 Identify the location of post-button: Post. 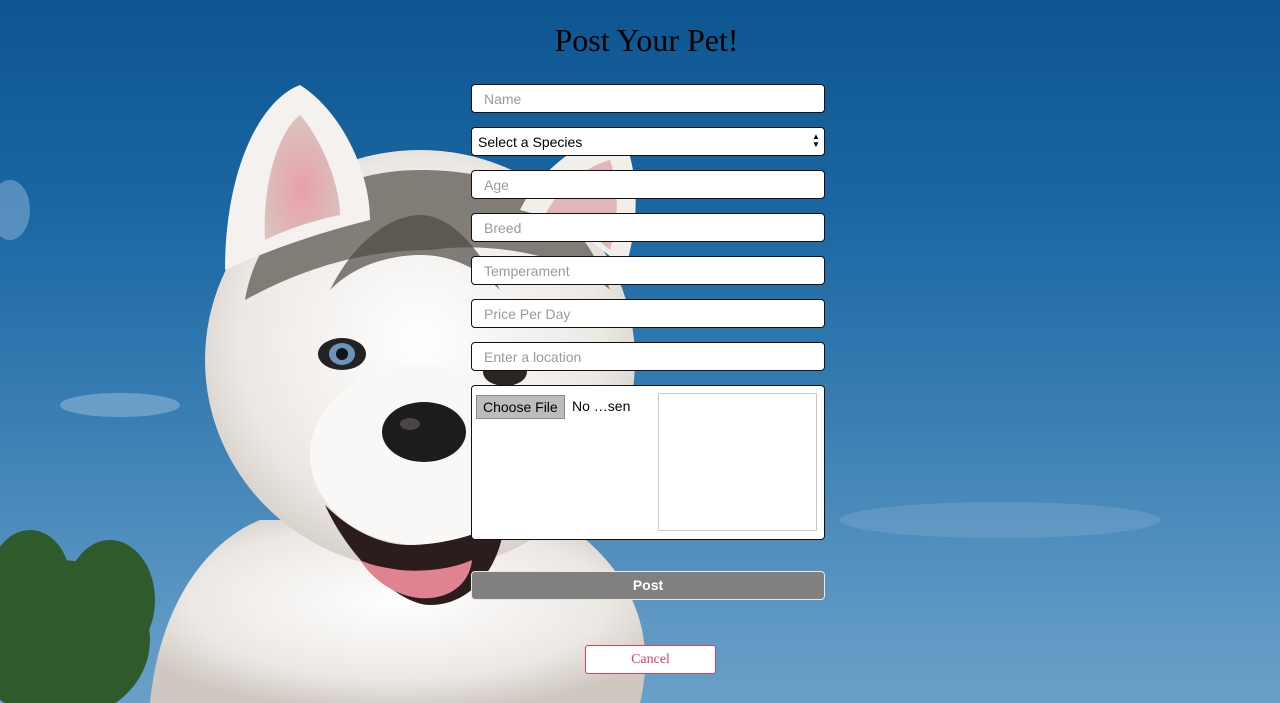
(648, 585).